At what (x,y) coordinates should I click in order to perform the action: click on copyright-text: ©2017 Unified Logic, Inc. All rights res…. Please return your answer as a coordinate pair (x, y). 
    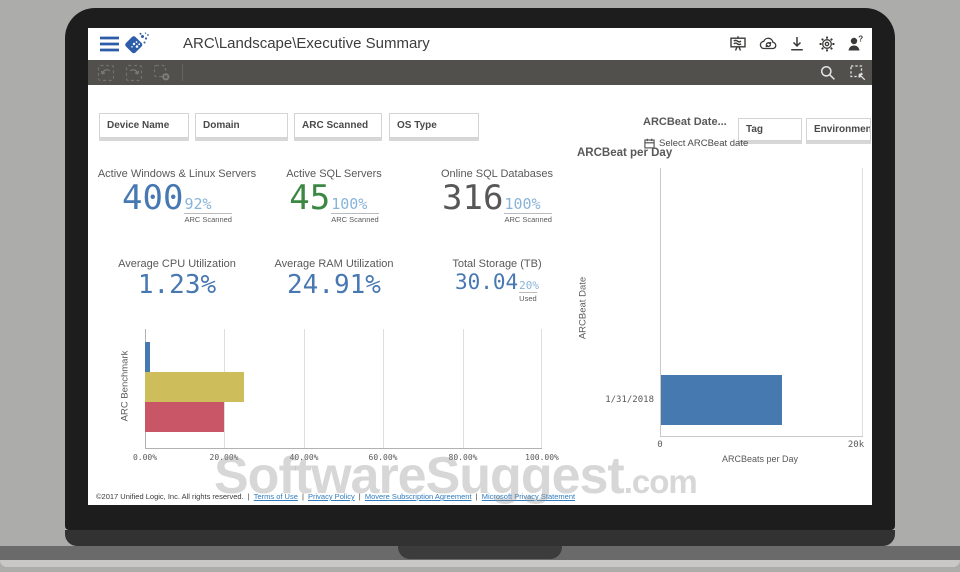
    Looking at the image, I should click on (170, 496).